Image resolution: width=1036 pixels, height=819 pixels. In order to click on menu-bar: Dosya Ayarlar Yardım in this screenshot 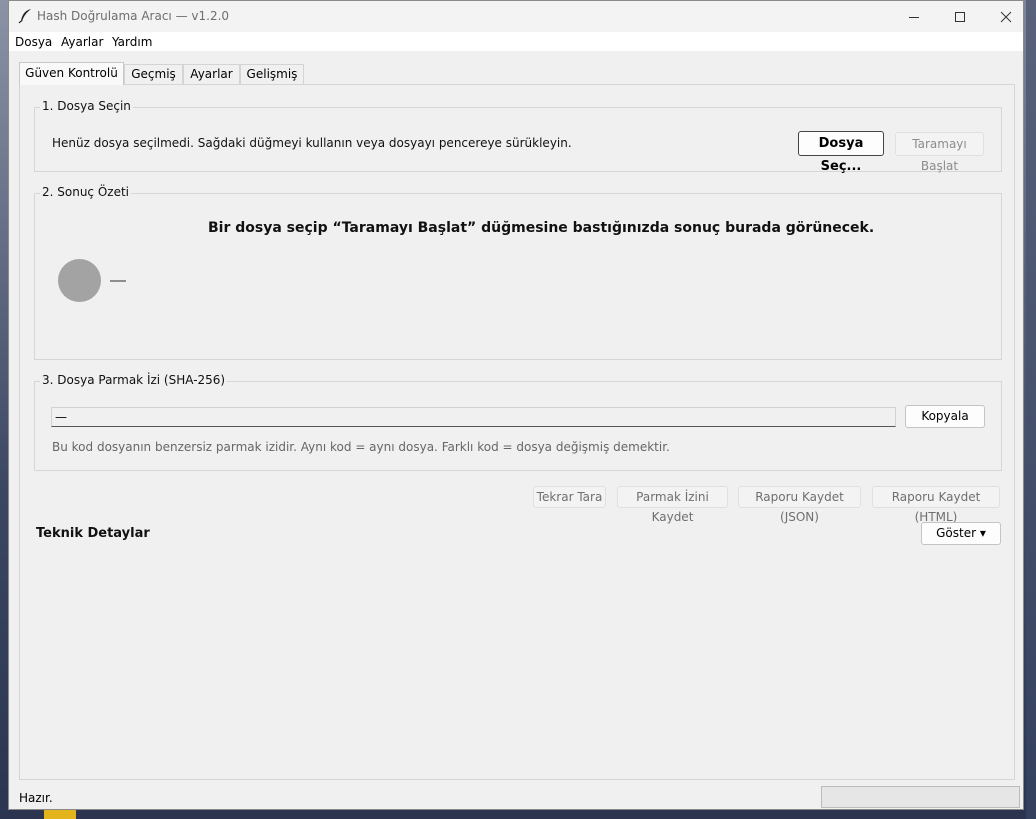, I will do `click(516, 41)`.